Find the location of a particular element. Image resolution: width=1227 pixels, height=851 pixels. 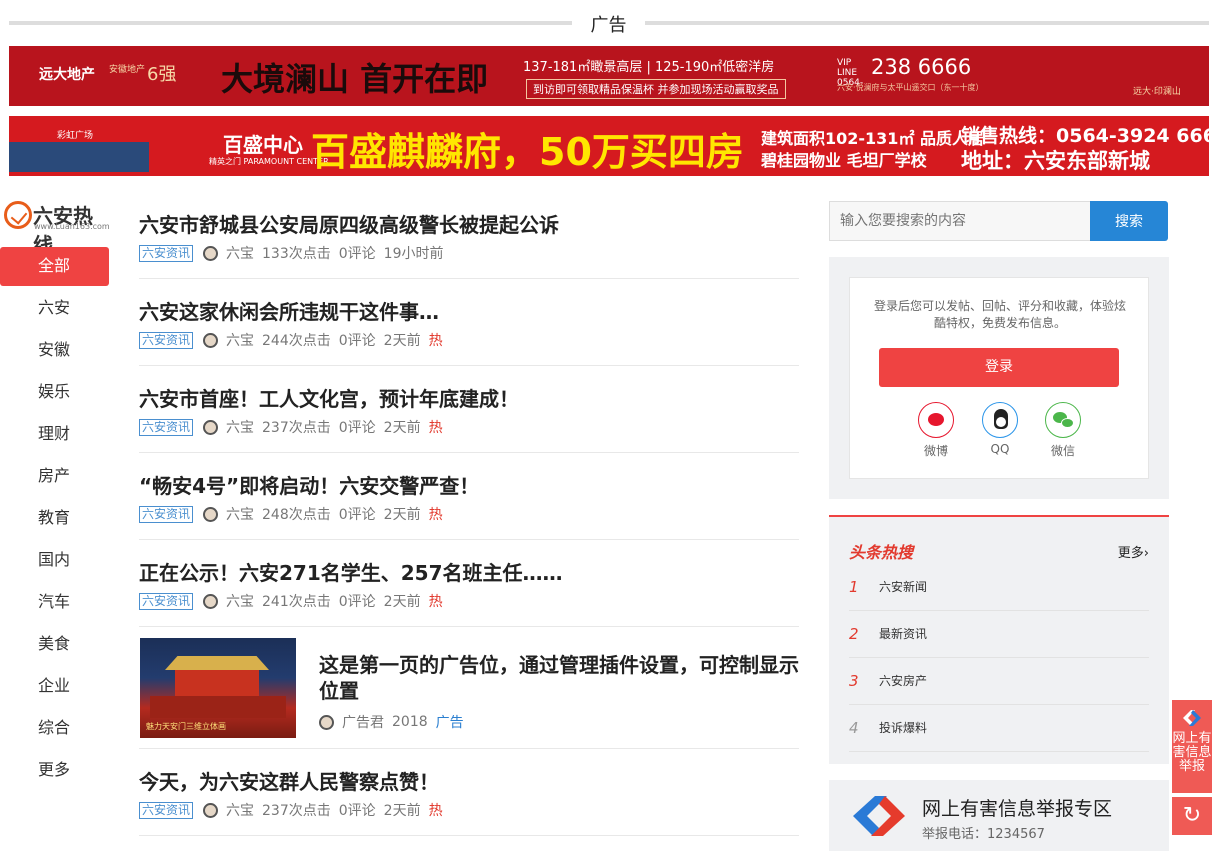

nav-item-general: 综合 is located at coordinates (54, 730).